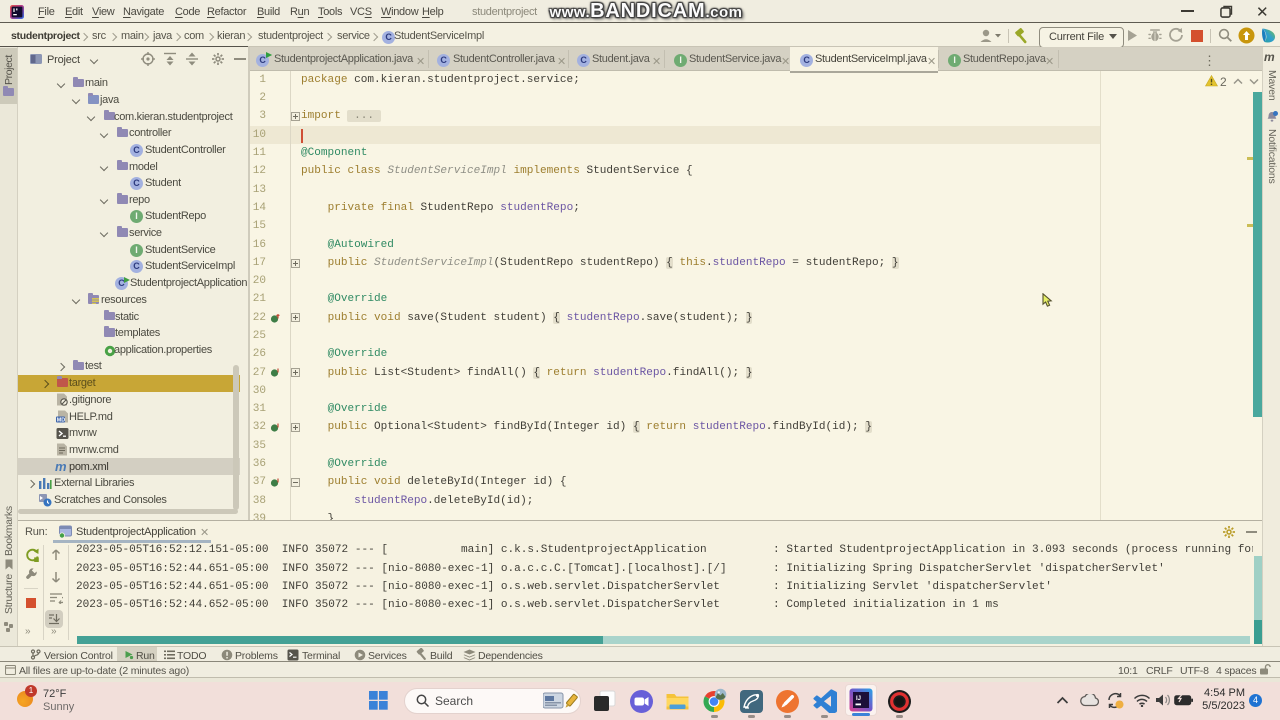  Describe the element at coordinates (61, 420) in the screenshot. I see `svg-text: MD` at that location.